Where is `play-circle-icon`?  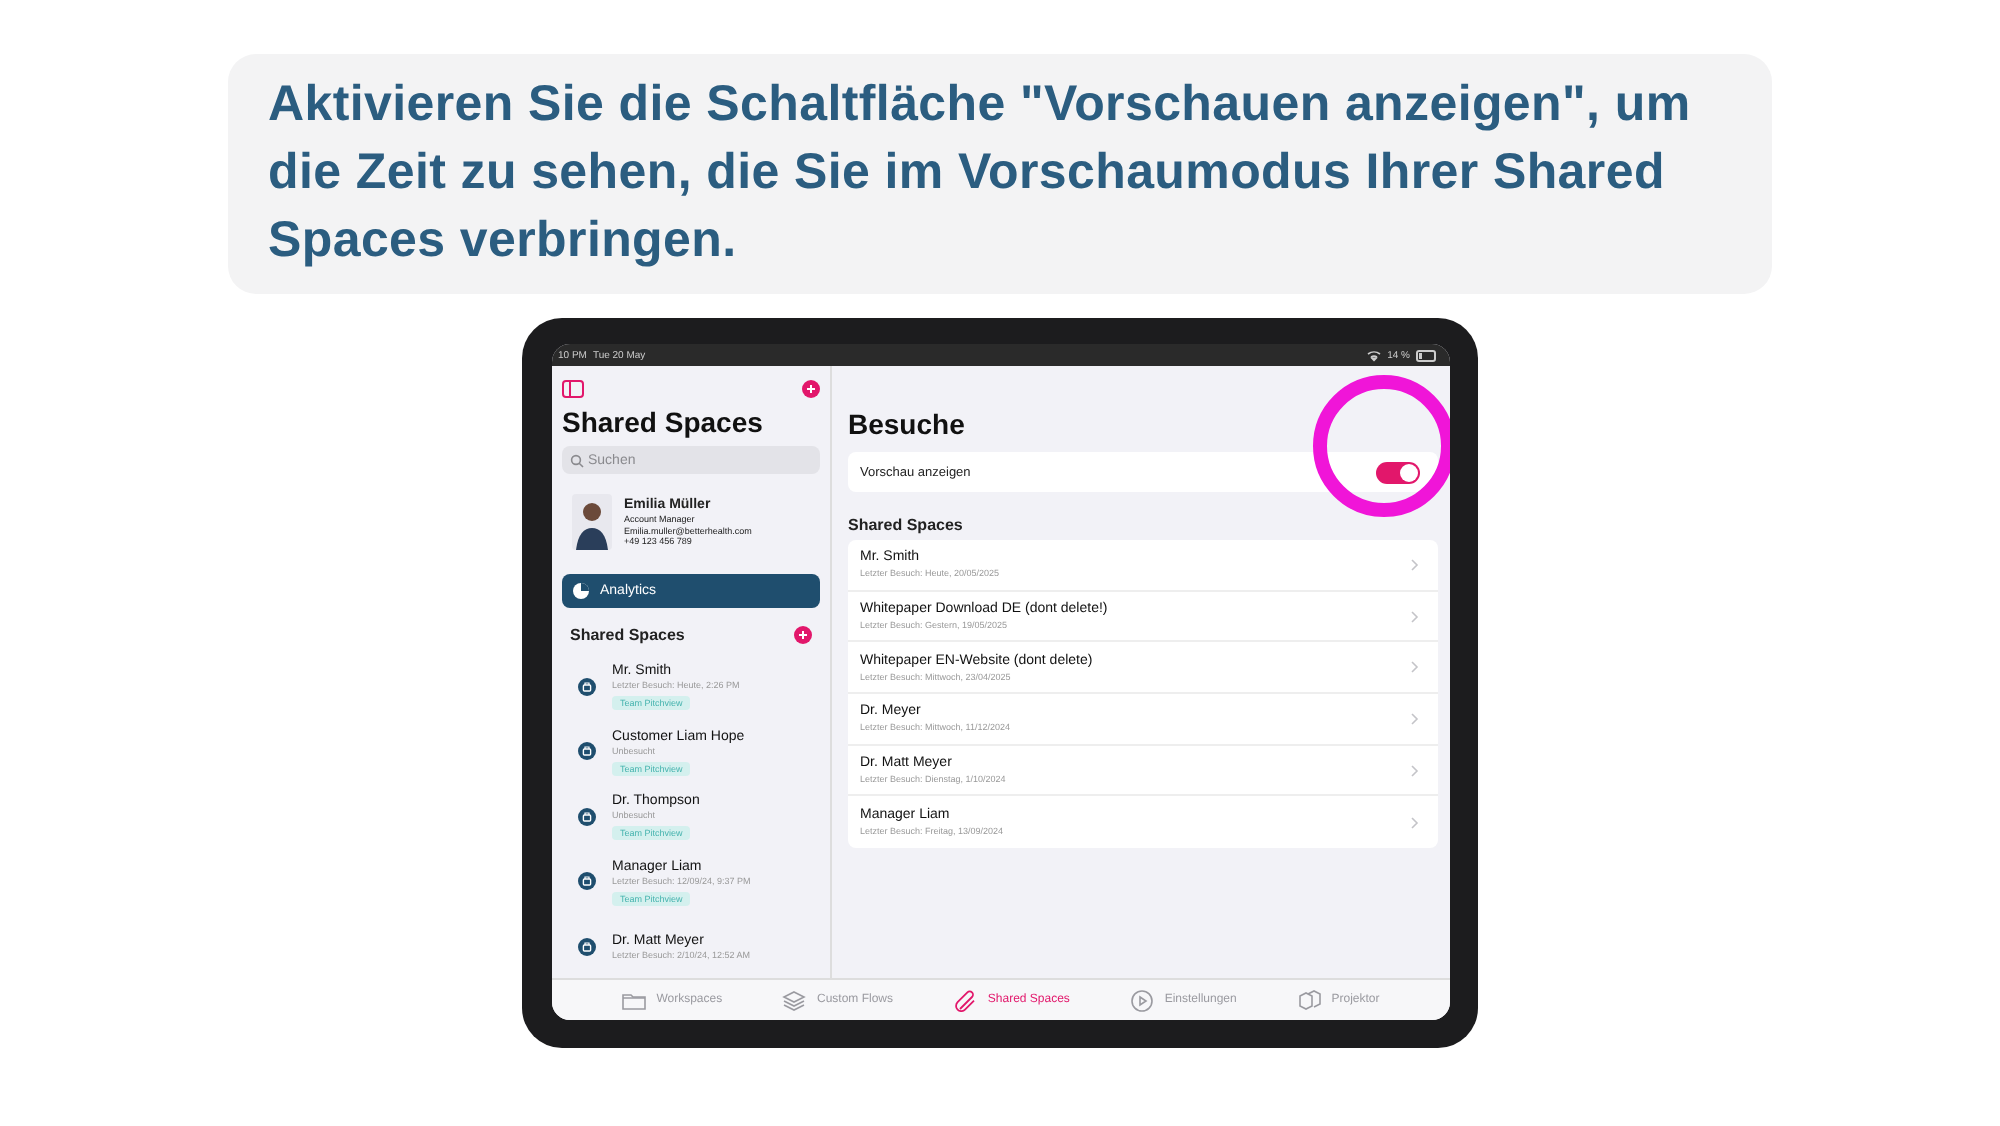 play-circle-icon is located at coordinates (1142, 1000).